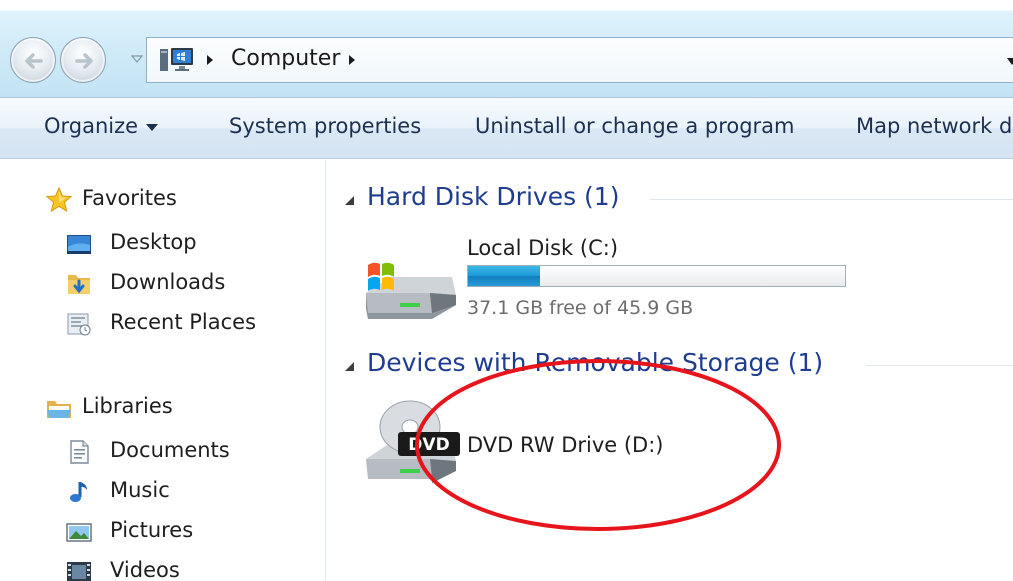 The height and width of the screenshot is (581, 1013). I want to click on nav-libraries-label: Libraries, so click(127, 406).